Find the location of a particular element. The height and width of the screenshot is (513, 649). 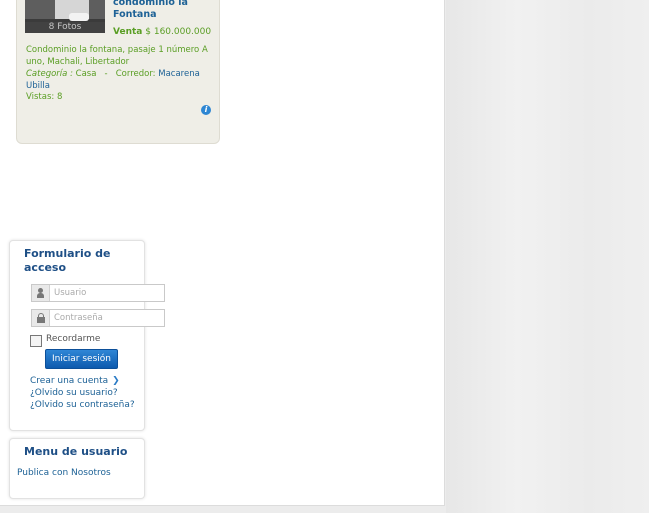

create-account-label: Crear una cuenta is located at coordinates (69, 381).